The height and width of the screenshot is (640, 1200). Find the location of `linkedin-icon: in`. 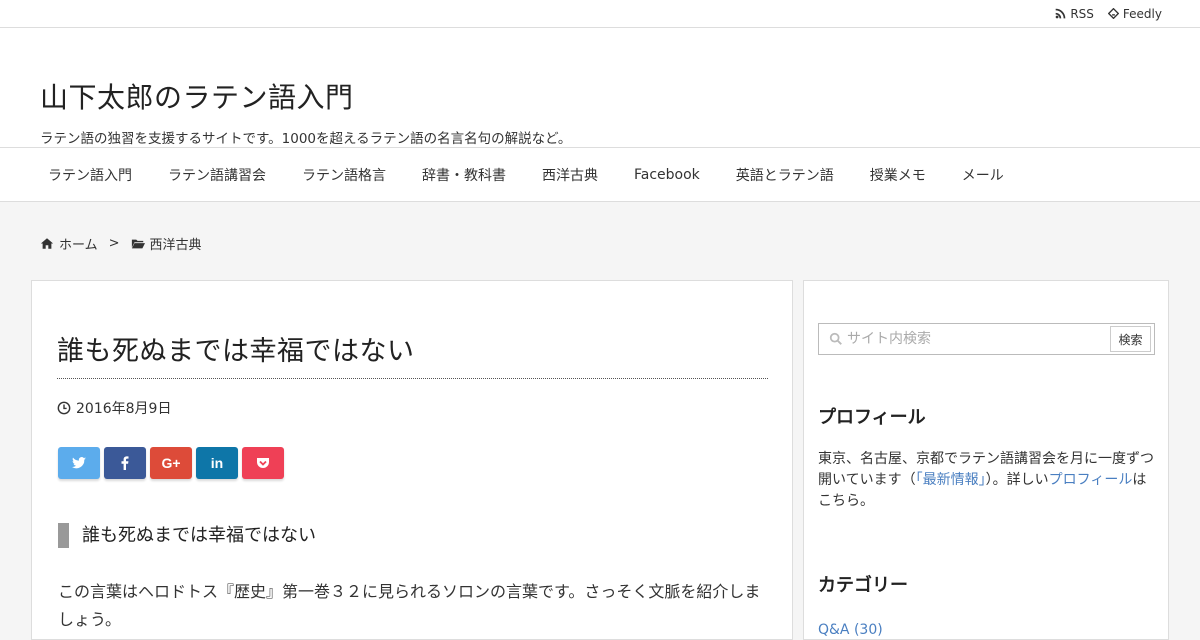

linkedin-icon: in is located at coordinates (217, 463).